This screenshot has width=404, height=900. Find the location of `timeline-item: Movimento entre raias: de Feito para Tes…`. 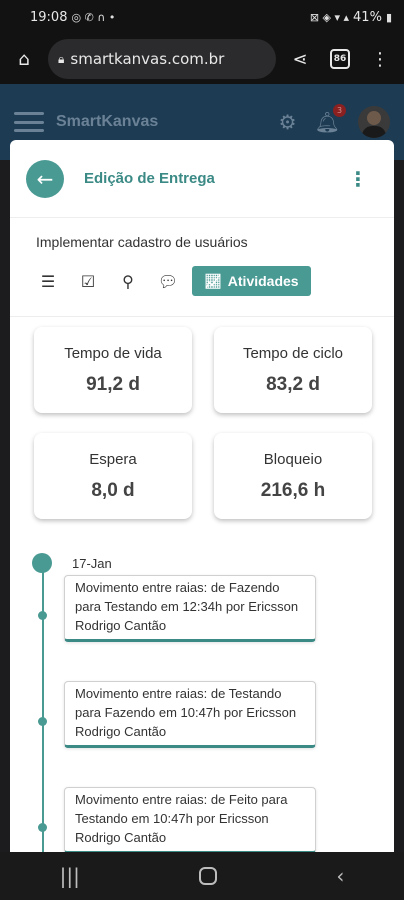

timeline-item: Movimento entre raias: de Feito para Tes… is located at coordinates (213, 819).